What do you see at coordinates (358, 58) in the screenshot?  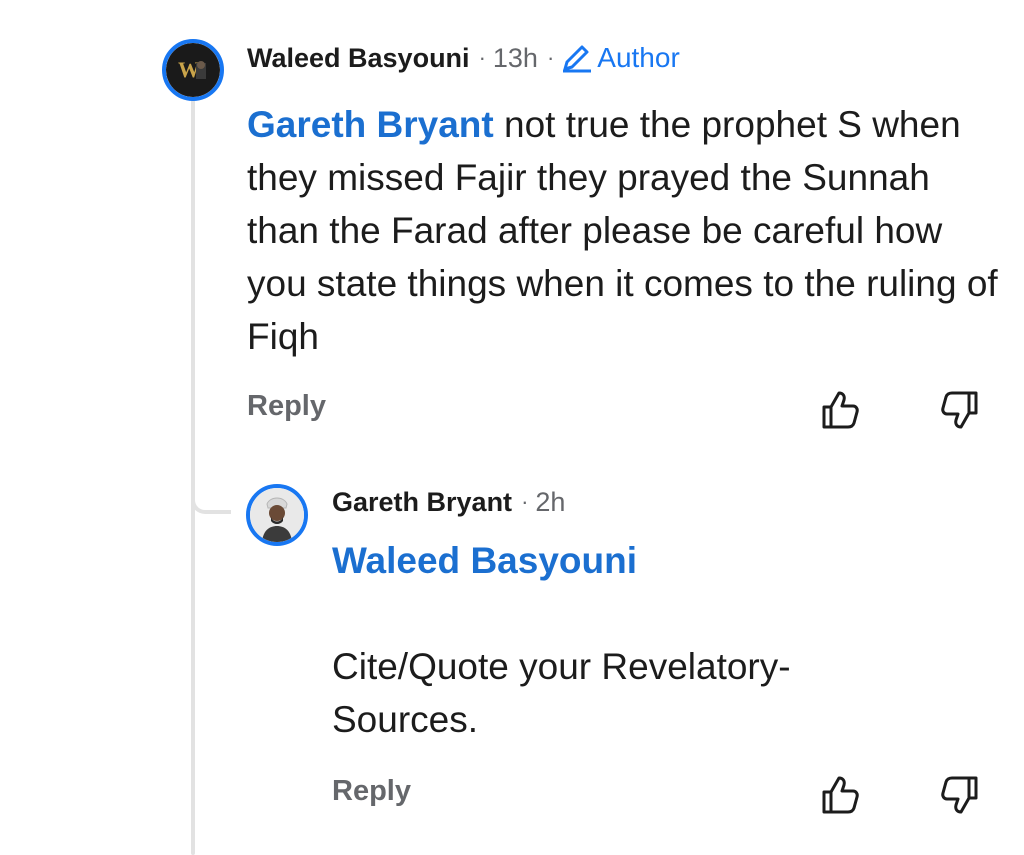 I see `author-name: Waleed Basyouni` at bounding box center [358, 58].